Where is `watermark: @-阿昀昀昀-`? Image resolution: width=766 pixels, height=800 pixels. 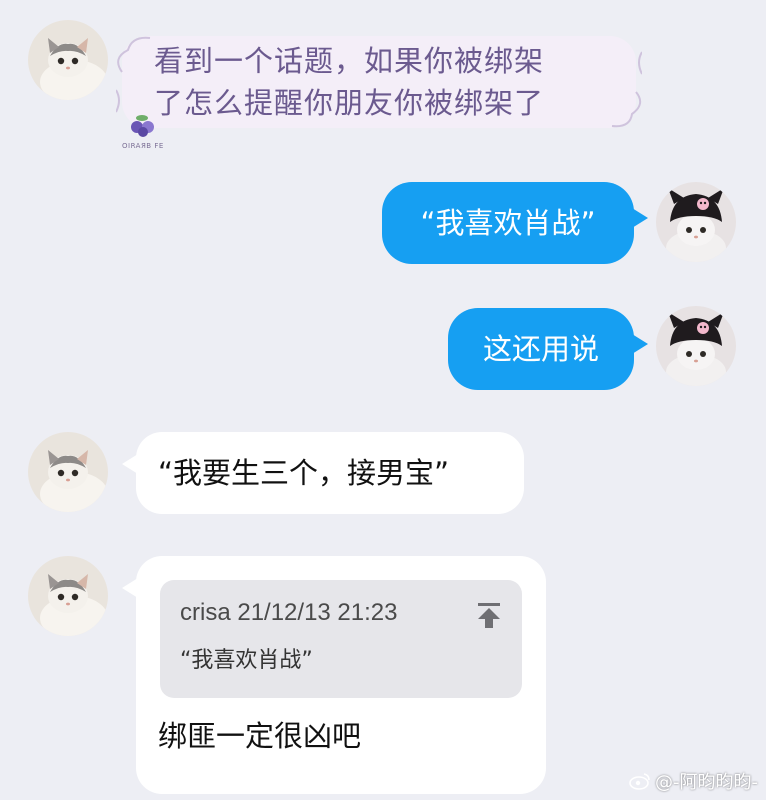
watermark: @-阿昀昀昀- is located at coordinates (693, 781).